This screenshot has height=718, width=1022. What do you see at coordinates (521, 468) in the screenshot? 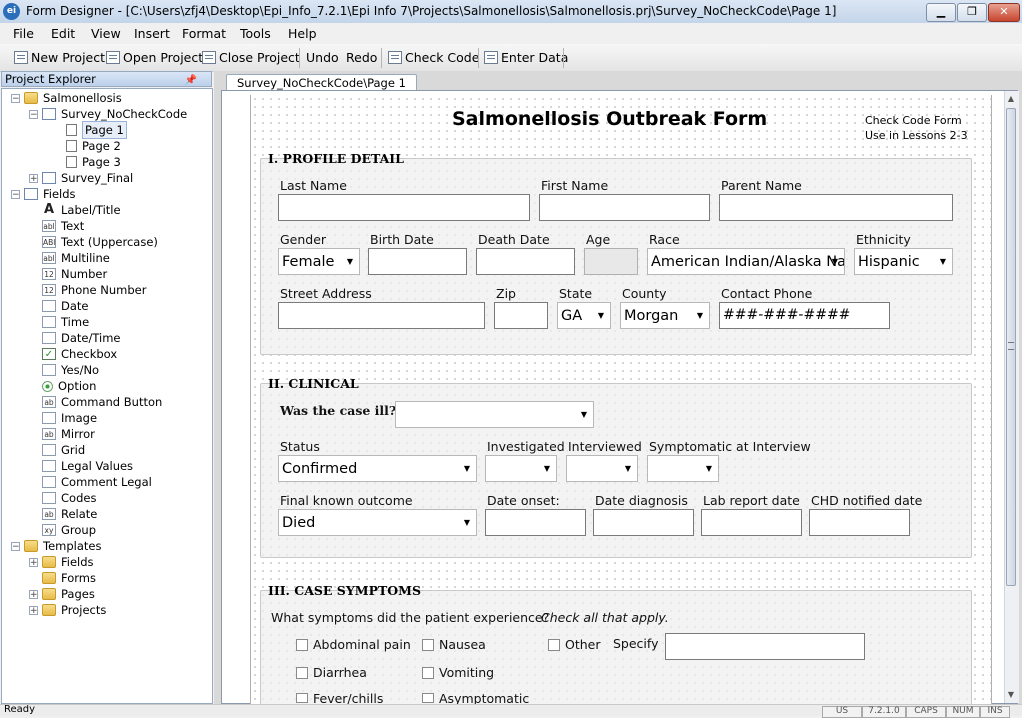
I see `investigated-dropdown: ▼` at bounding box center [521, 468].